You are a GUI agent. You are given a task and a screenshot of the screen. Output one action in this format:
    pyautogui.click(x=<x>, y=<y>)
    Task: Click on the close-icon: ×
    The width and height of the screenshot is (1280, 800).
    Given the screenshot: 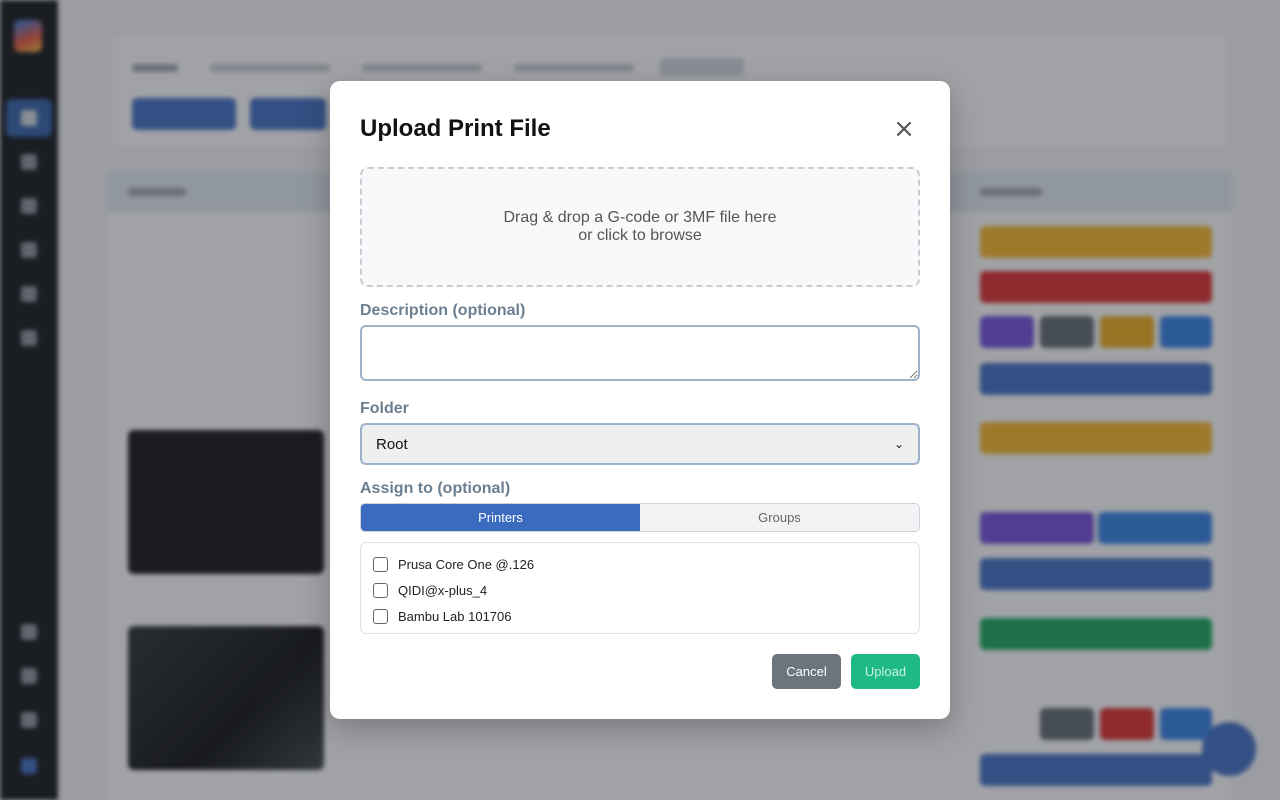 What is the action you would take?
    pyautogui.click(x=904, y=129)
    